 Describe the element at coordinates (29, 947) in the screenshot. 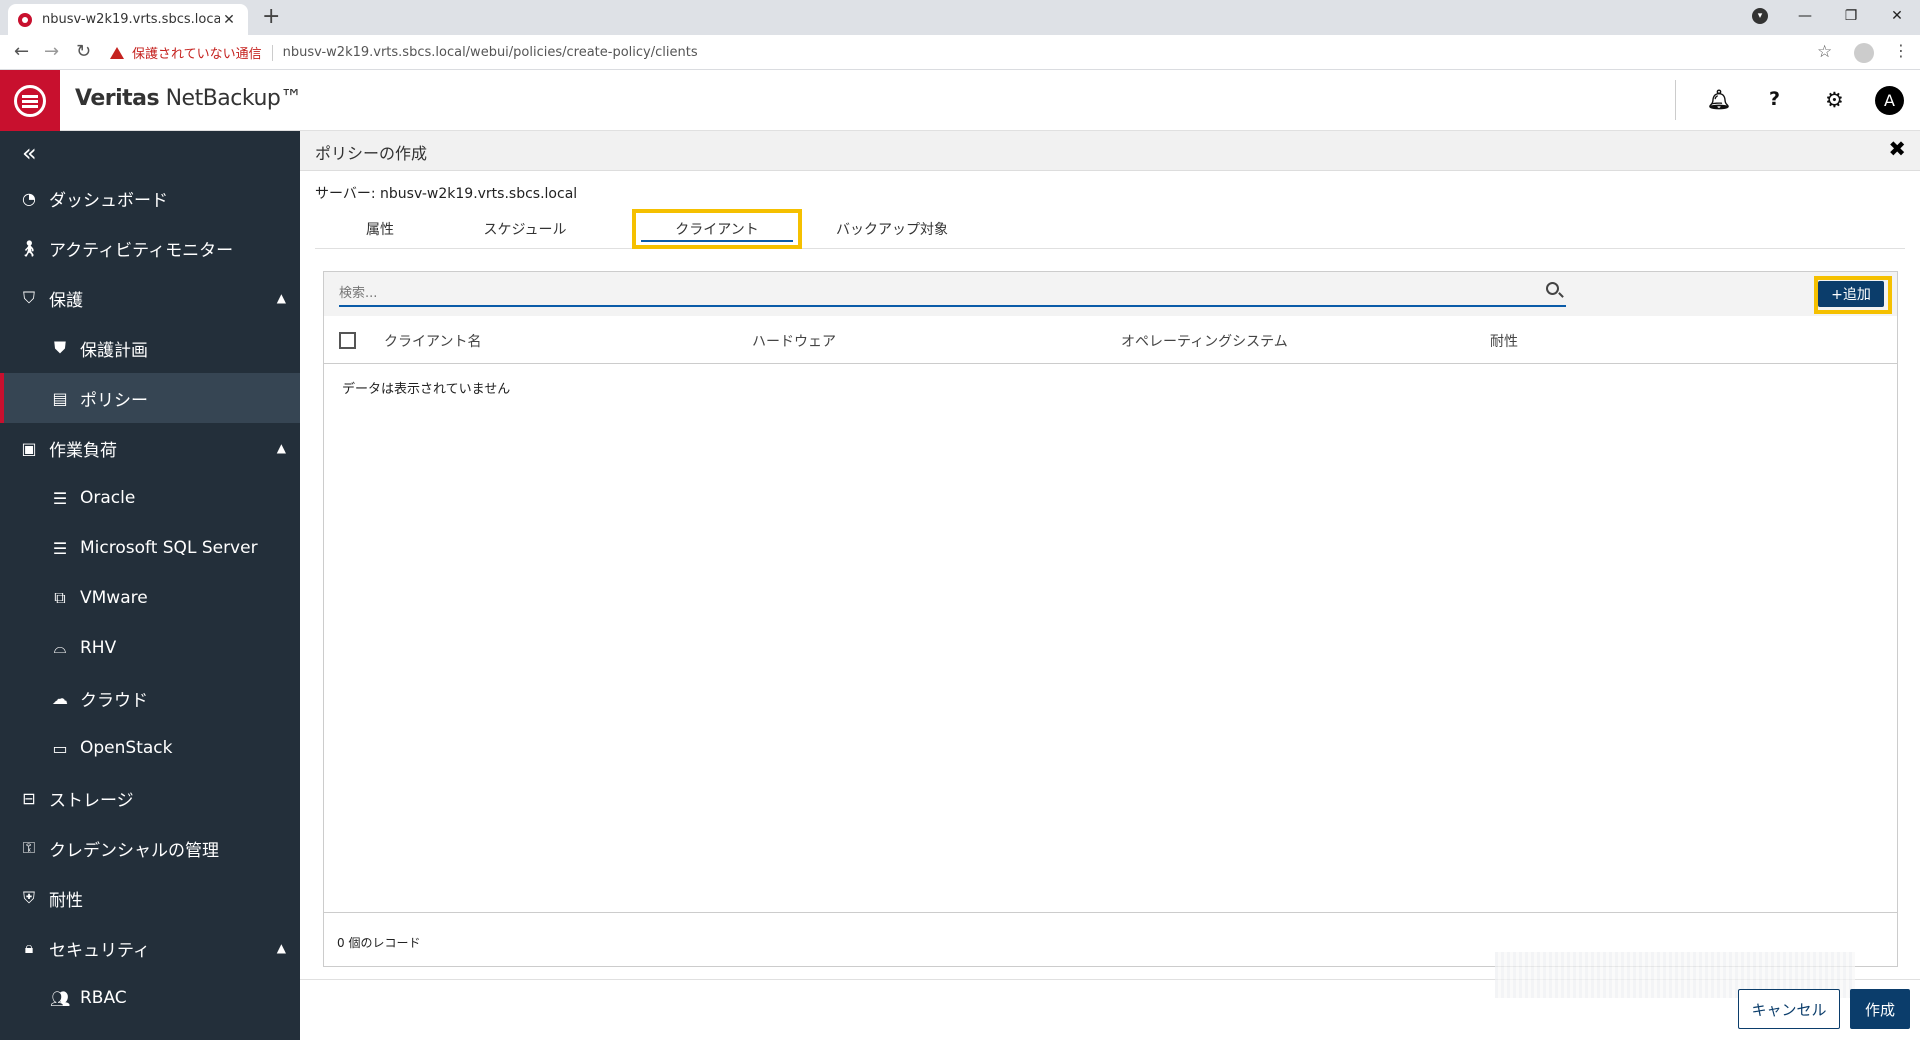

I see `lock-icon: 🔒︎` at that location.